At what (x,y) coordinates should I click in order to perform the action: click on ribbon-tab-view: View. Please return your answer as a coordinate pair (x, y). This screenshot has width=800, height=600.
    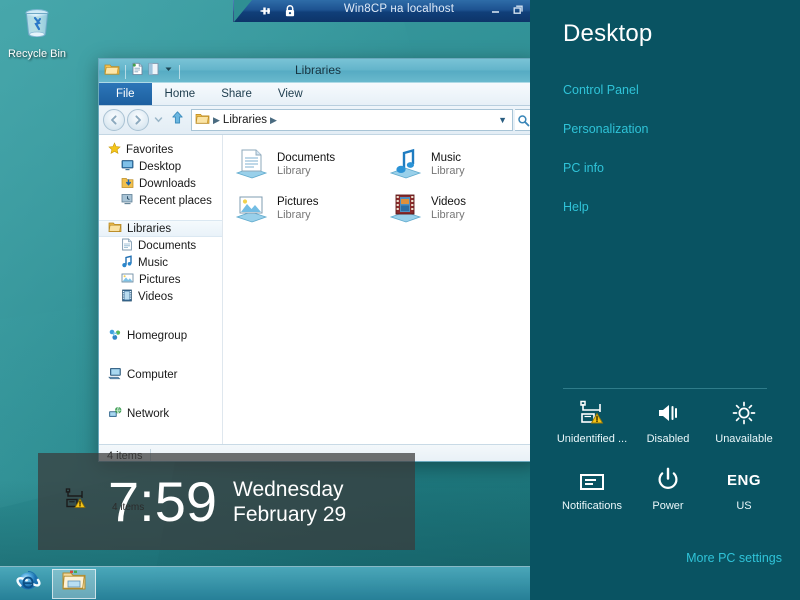
    Looking at the image, I should click on (290, 94).